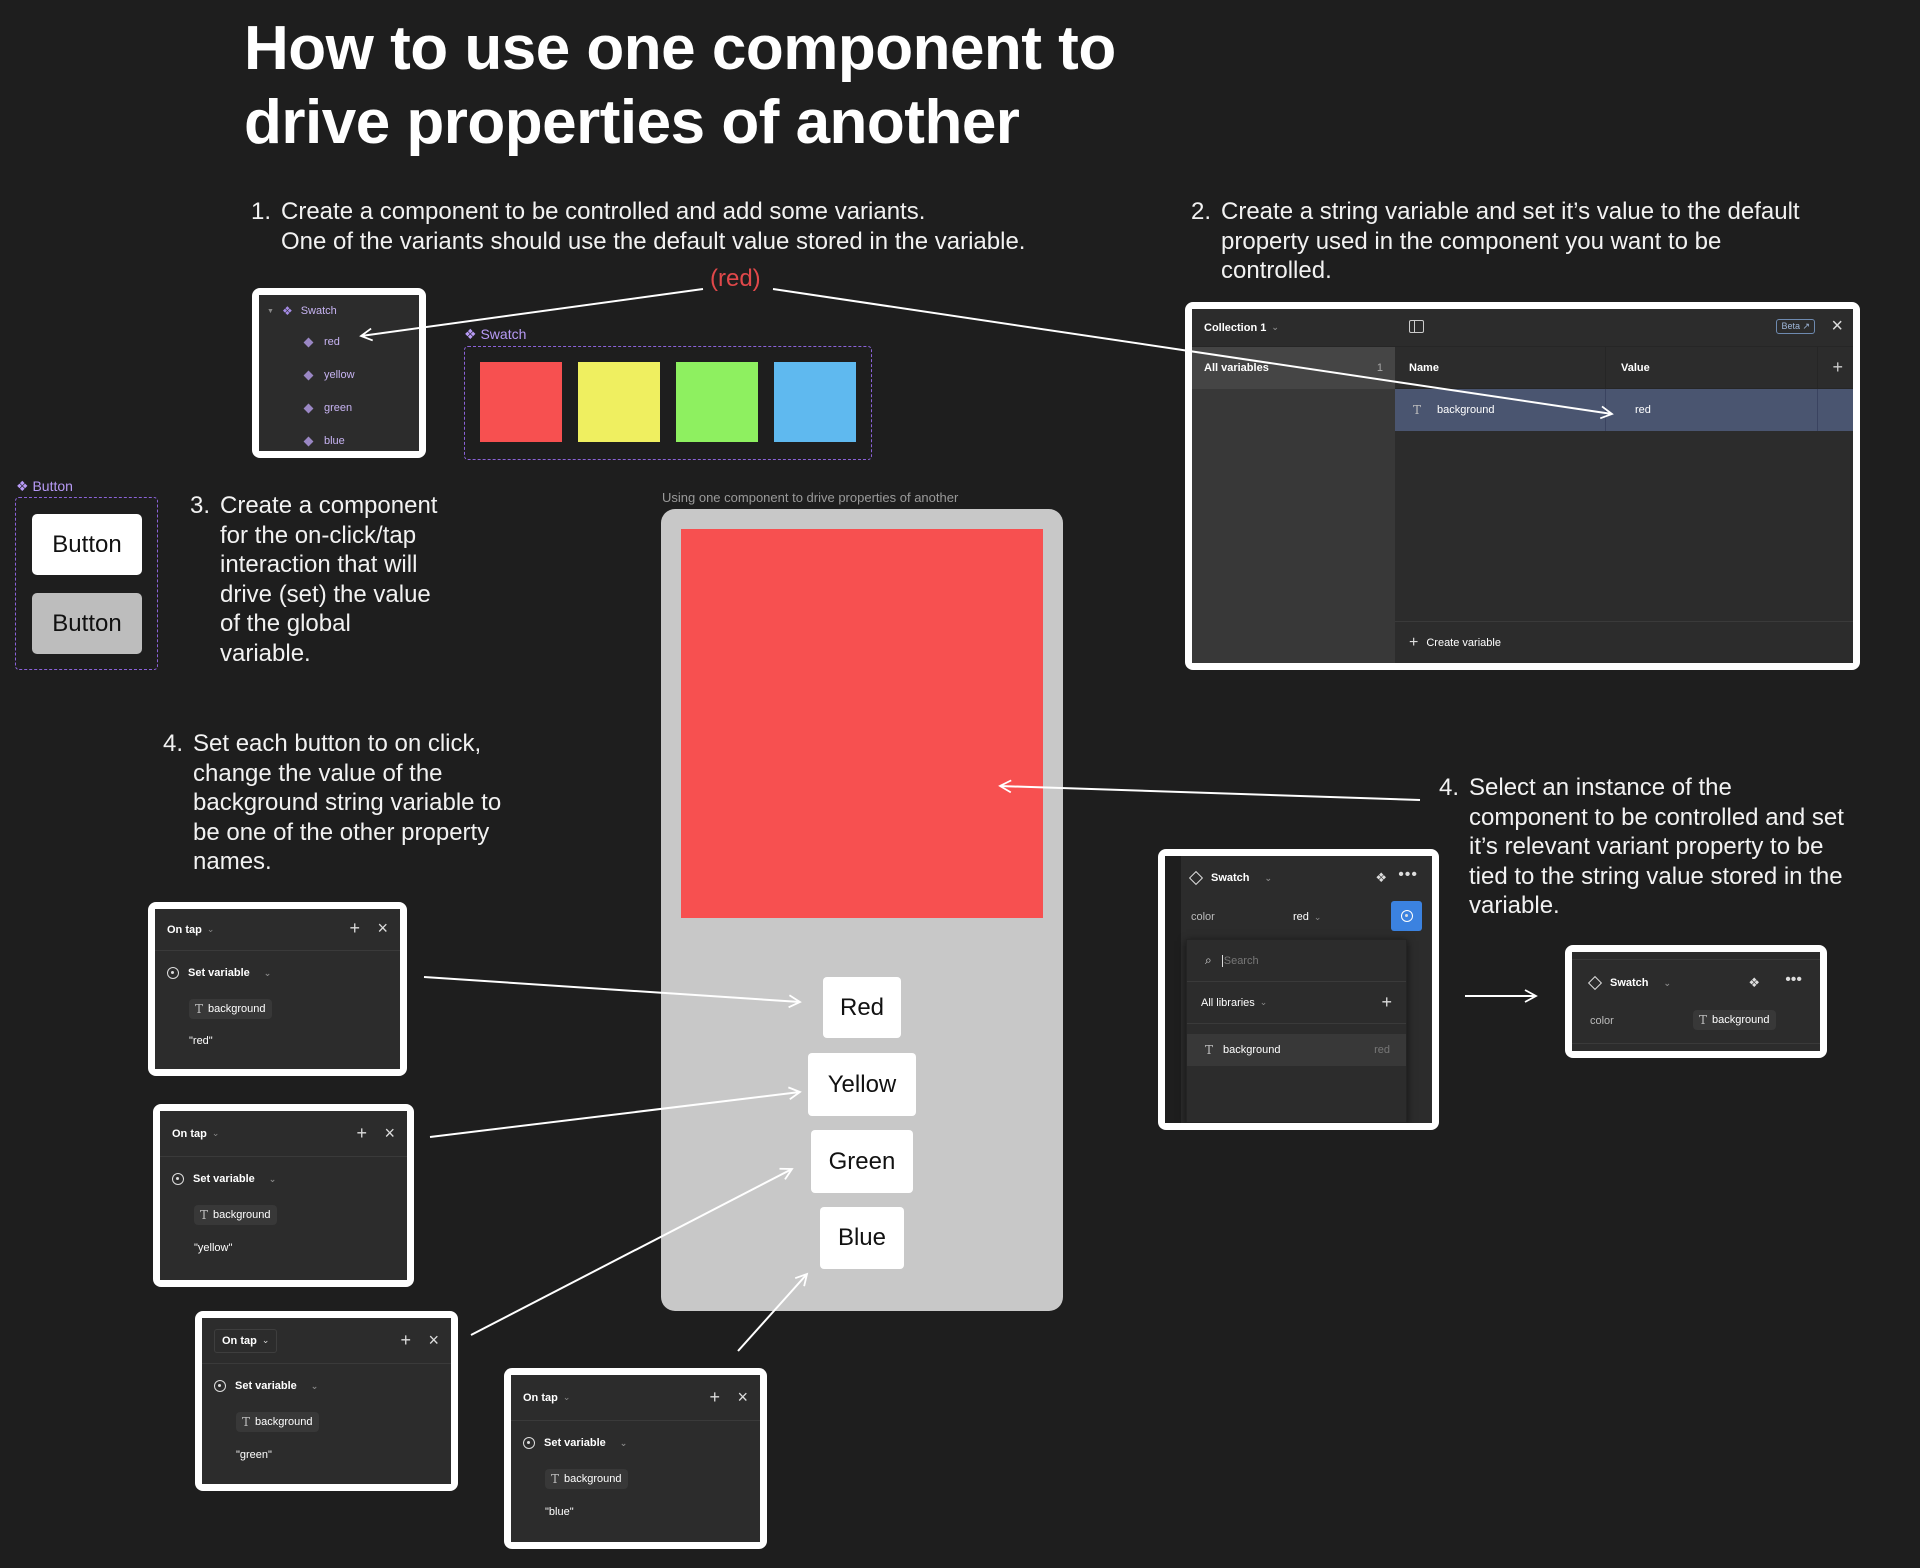 This screenshot has height=1568, width=1920. I want to click on layer-variant-row: green, so click(328, 408).